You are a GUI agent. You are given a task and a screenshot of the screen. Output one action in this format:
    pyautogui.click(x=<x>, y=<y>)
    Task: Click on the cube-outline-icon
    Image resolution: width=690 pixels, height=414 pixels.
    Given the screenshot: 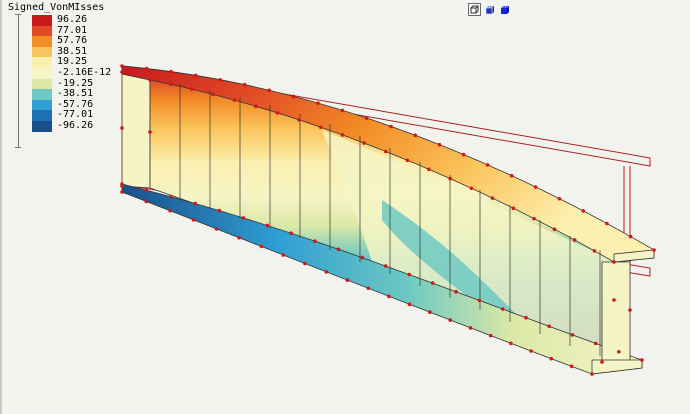 What is the action you would take?
    pyautogui.click(x=474, y=9)
    